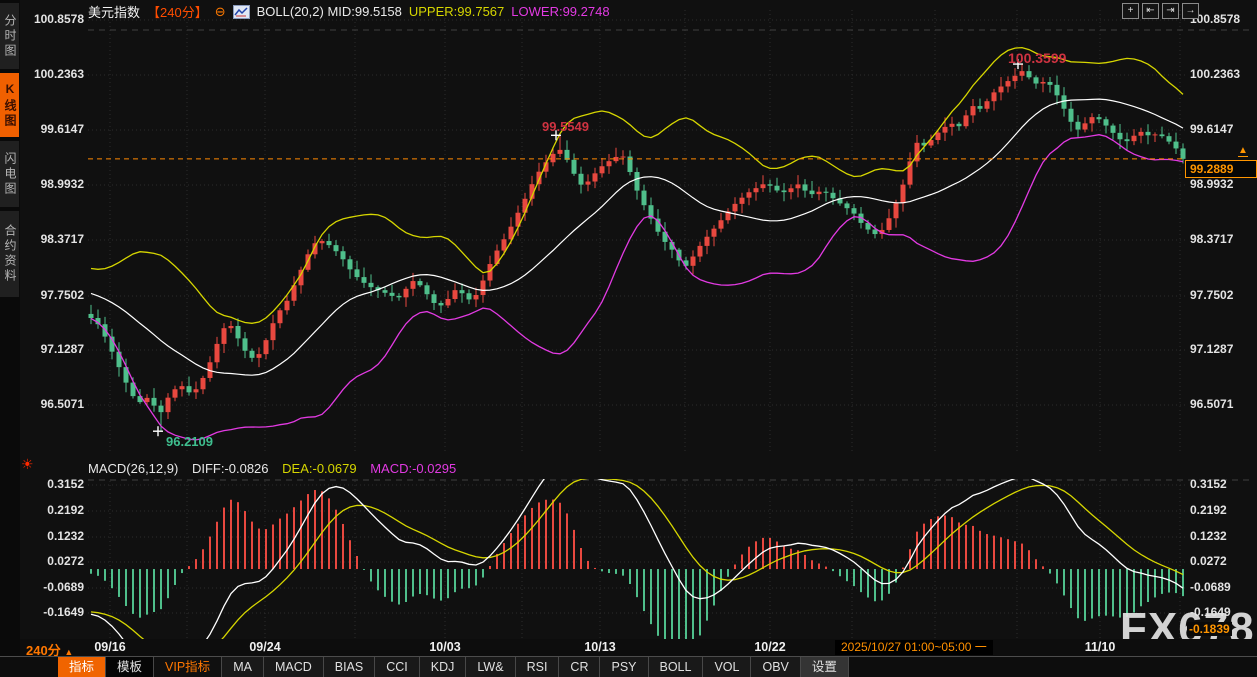  Describe the element at coordinates (1150, 11) in the screenshot. I see `scale-left-icon: ⇤` at that location.